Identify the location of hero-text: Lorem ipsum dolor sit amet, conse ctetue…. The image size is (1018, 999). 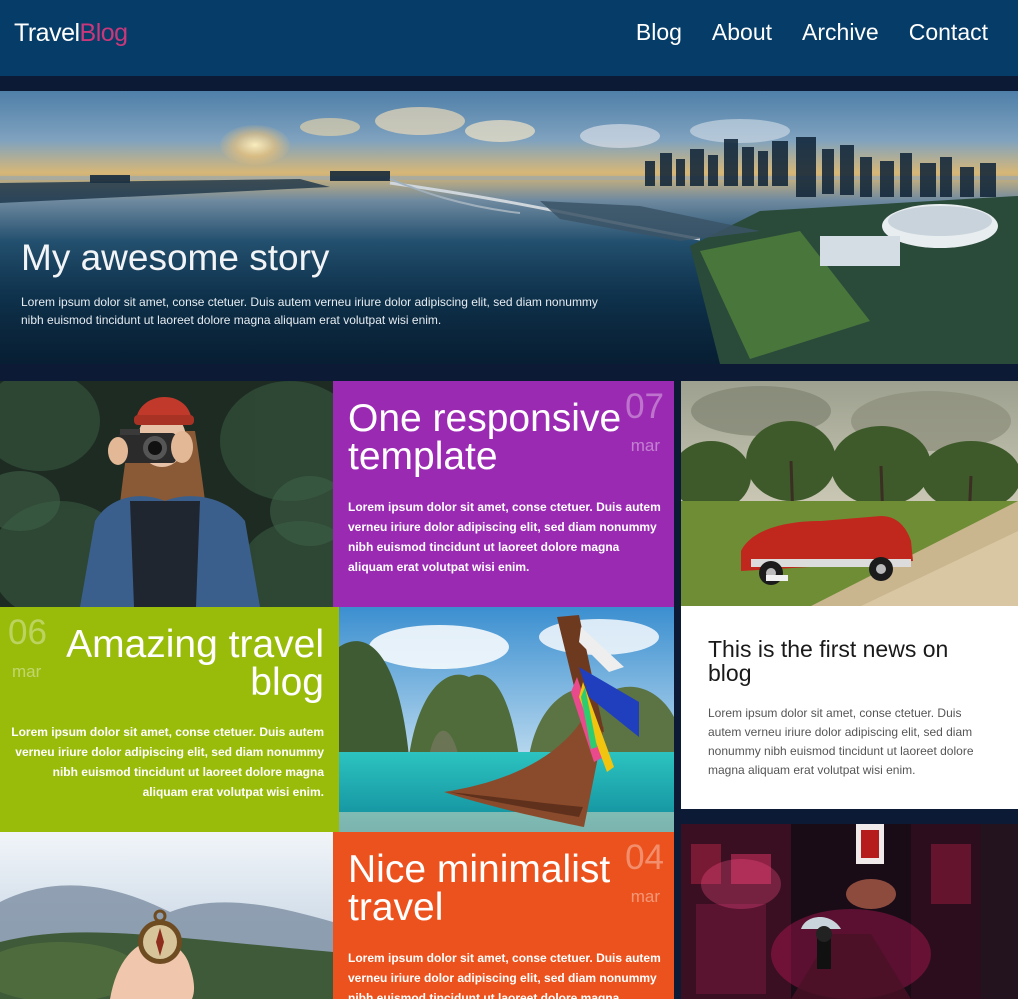
(309, 311).